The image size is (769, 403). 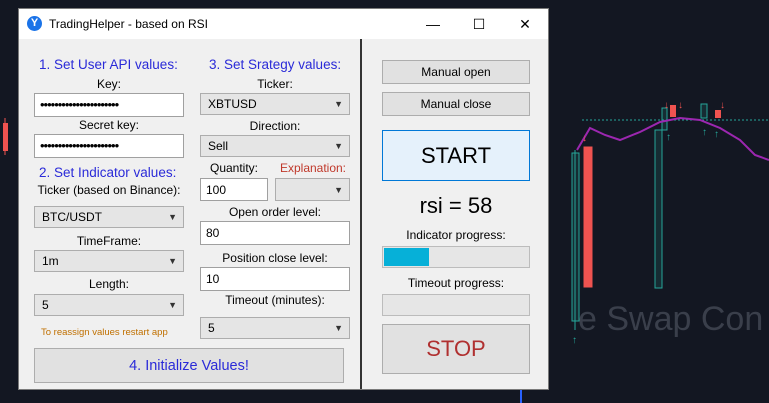 I want to click on strategy-header: 3. Set Srategy values:, so click(x=275, y=64).